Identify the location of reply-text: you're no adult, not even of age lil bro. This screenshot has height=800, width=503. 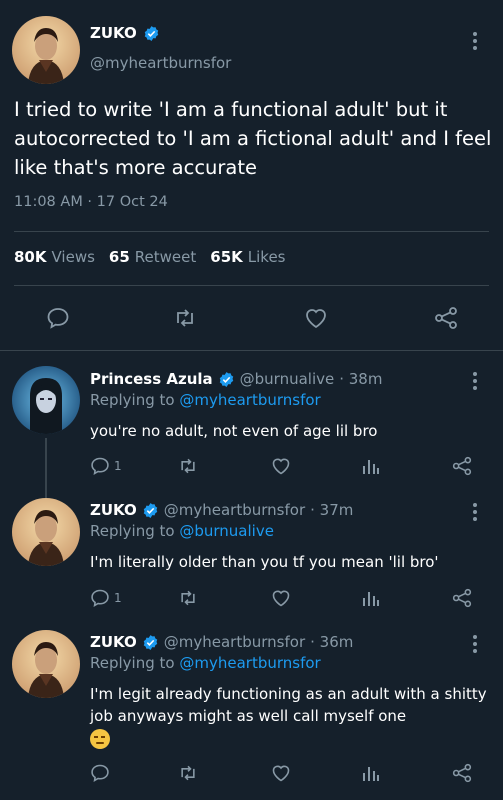
(234, 431).